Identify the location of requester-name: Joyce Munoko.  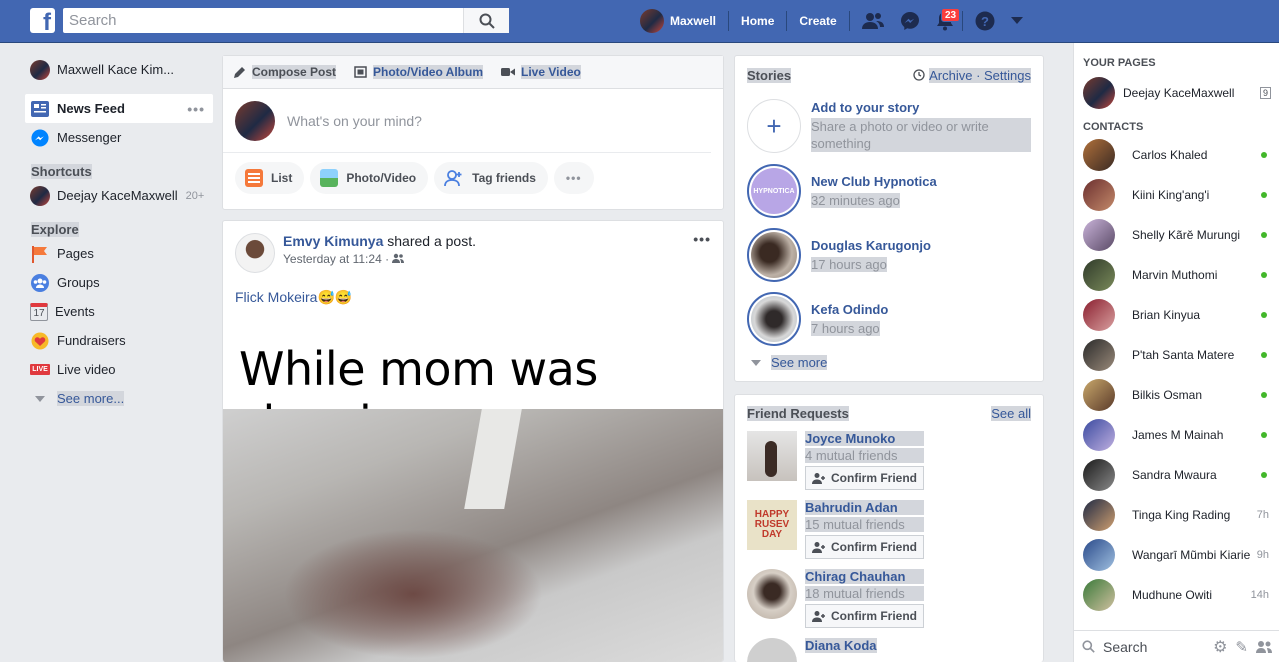
(864, 438).